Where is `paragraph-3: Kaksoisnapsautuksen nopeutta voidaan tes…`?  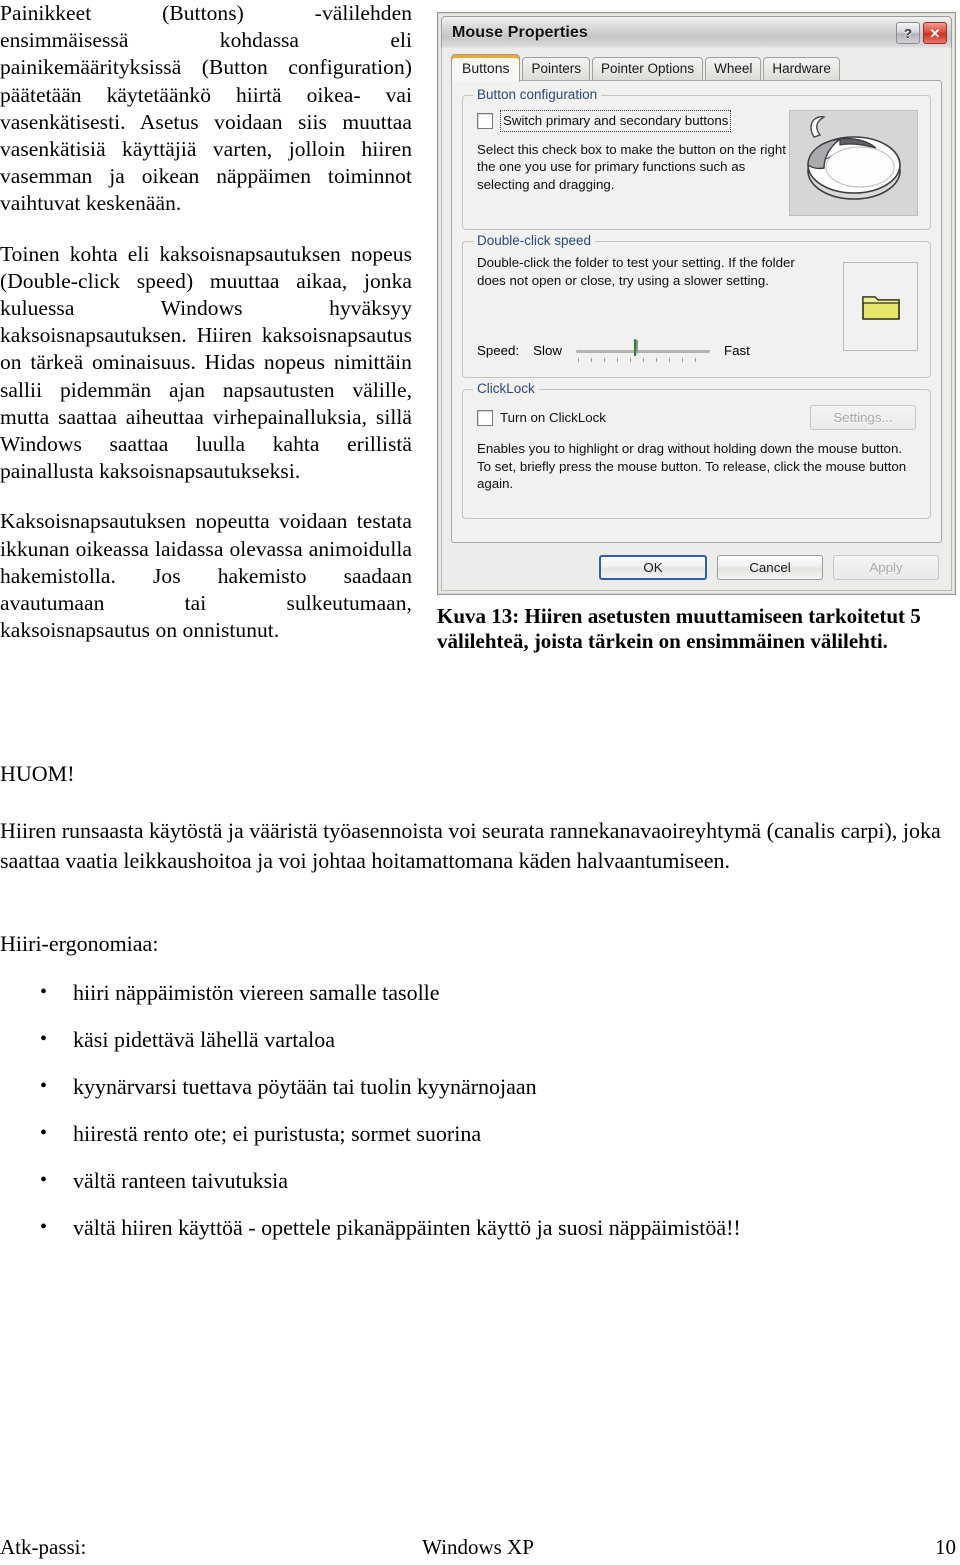
paragraph-3: Kaksoisnapsautuksen nopeutta voidaan tes… is located at coordinates (206, 576).